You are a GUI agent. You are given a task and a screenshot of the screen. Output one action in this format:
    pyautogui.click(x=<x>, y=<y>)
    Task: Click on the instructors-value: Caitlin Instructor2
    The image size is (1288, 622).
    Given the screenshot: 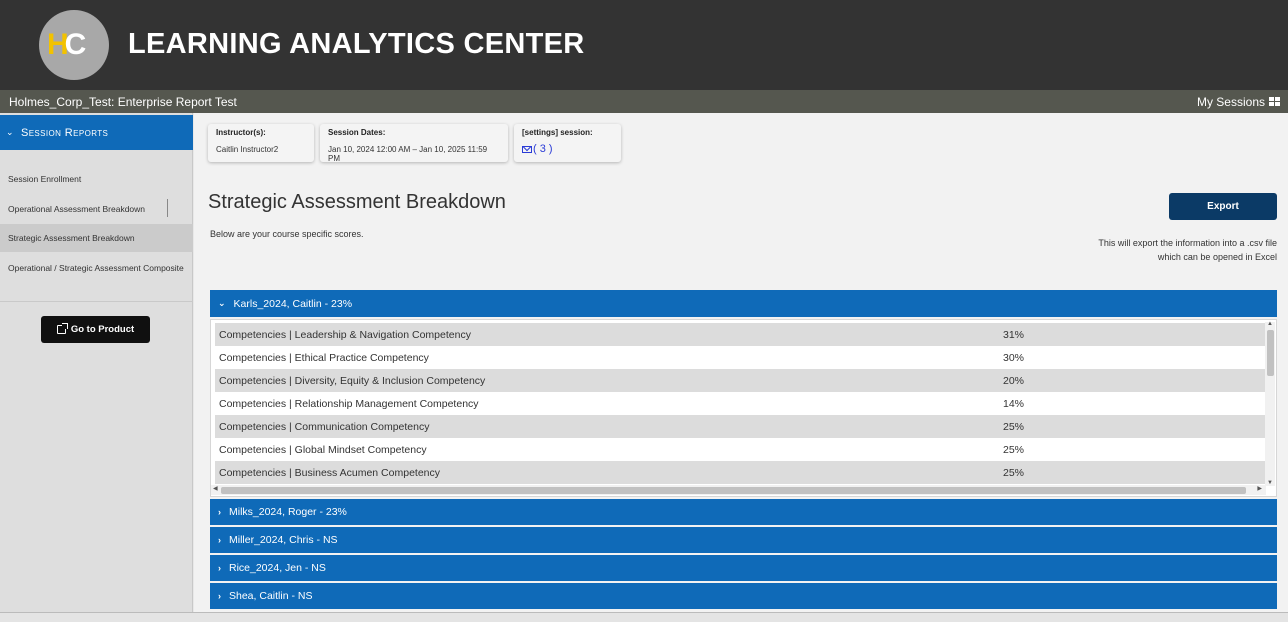 What is the action you would take?
    pyautogui.click(x=247, y=149)
    